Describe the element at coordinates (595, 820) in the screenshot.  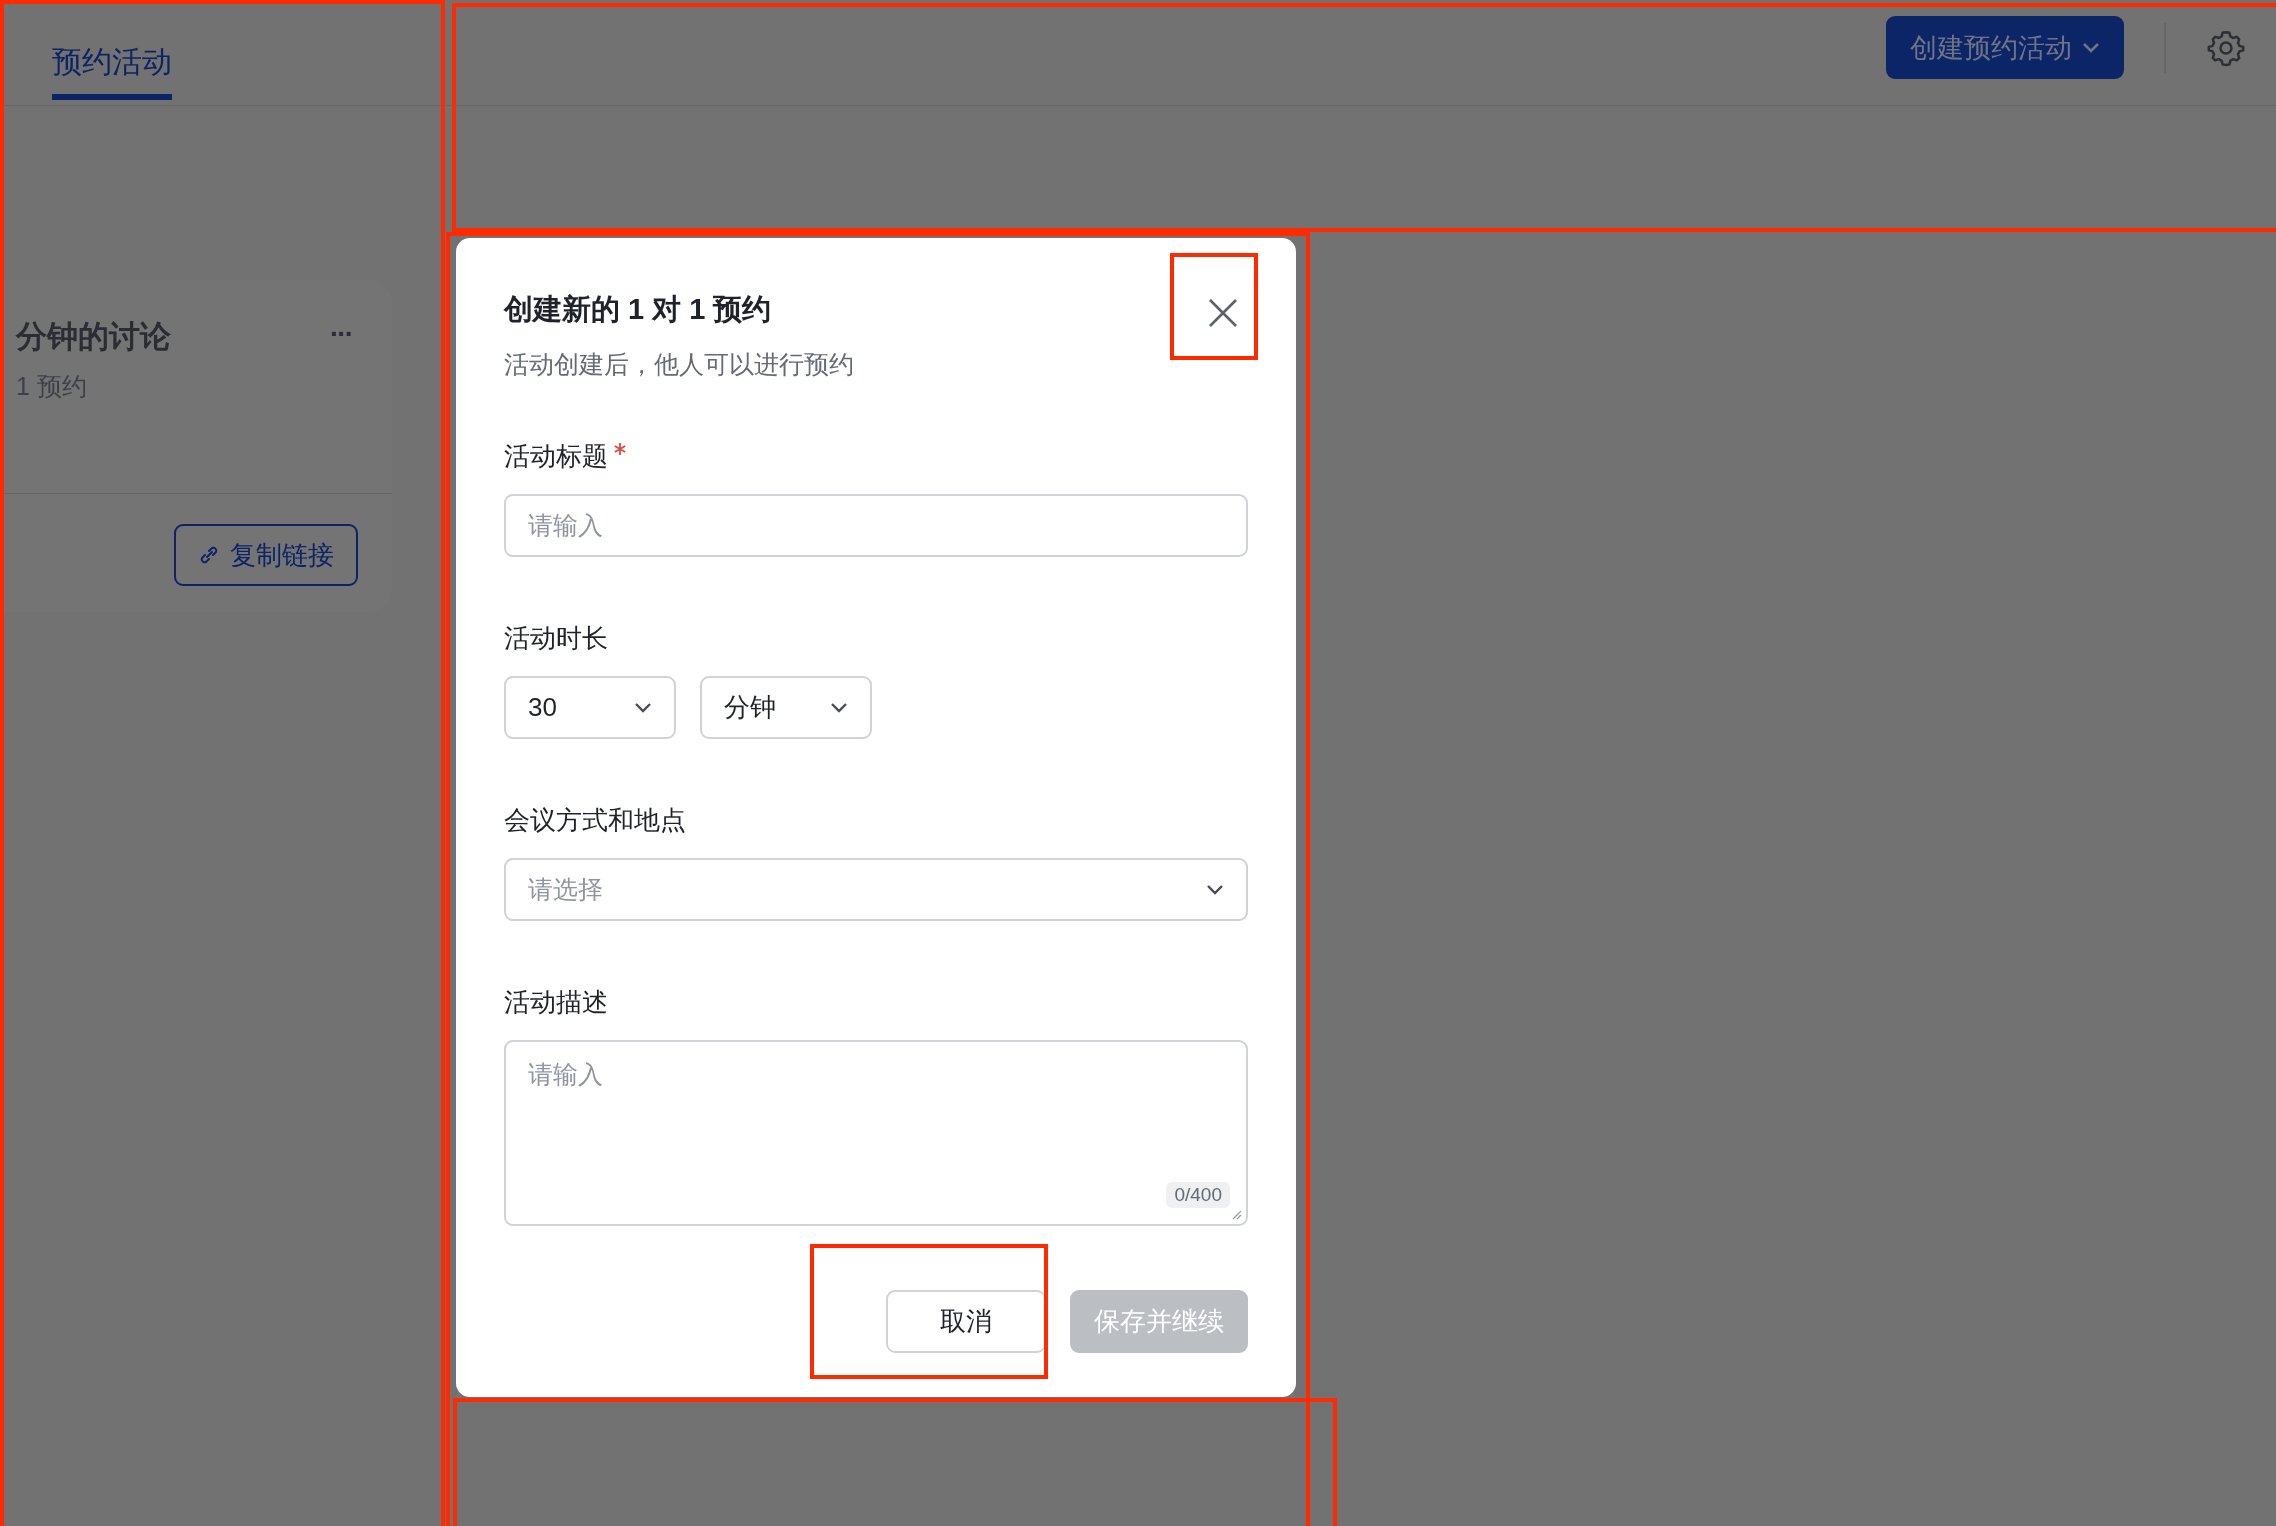
I see `field-label: 会议方式和地点` at that location.